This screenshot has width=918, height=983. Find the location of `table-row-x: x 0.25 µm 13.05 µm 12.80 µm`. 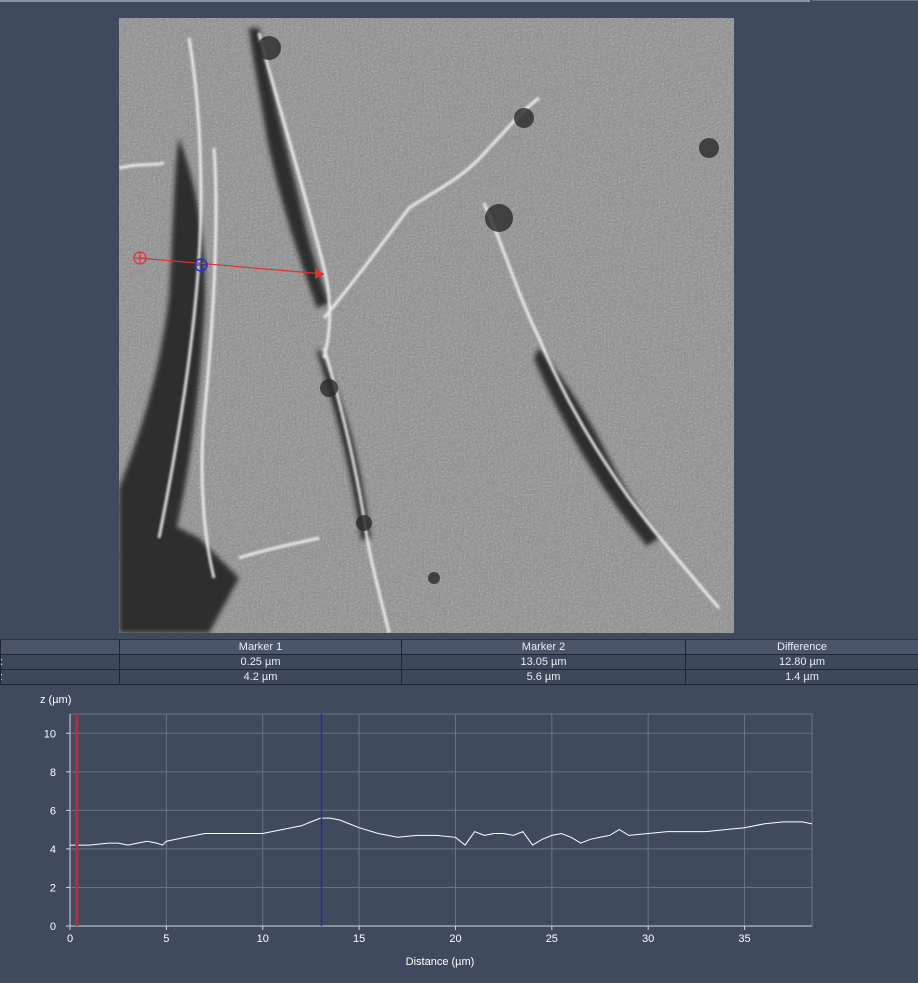

table-row-x: x 0.25 µm 13.05 µm 12.80 µm is located at coordinates (459, 662).